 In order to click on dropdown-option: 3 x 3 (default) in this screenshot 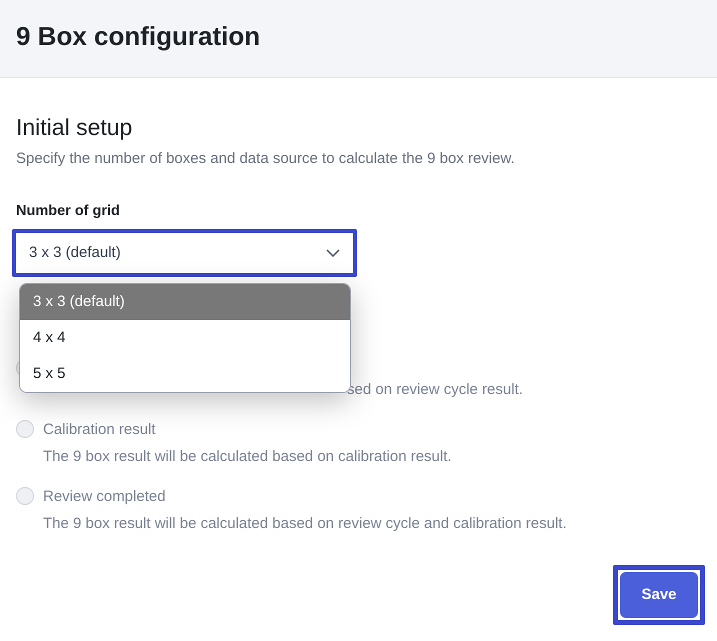, I will do `click(185, 302)`.